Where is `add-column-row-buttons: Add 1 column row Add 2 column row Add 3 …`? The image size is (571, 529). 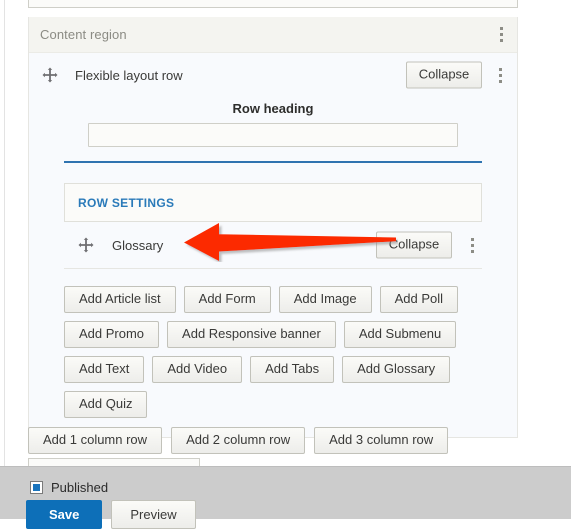
add-column-row-buttons: Add 1 column row Add 2 column row Add 3 … is located at coordinates (238, 440).